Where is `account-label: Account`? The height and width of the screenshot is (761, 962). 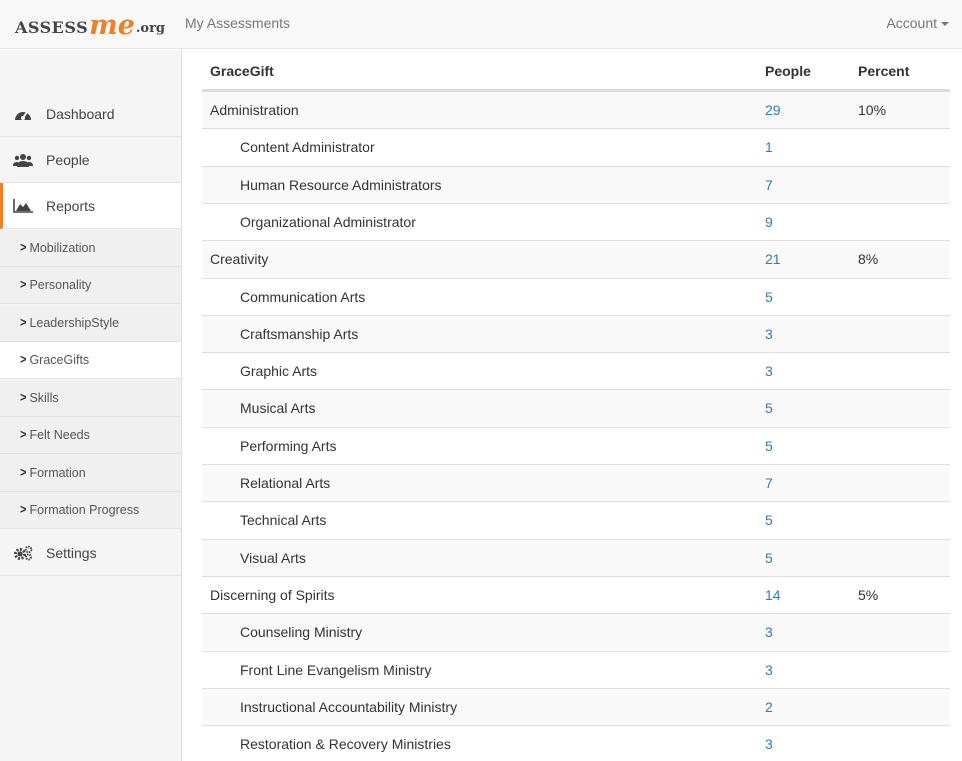
account-label: Account is located at coordinates (911, 23).